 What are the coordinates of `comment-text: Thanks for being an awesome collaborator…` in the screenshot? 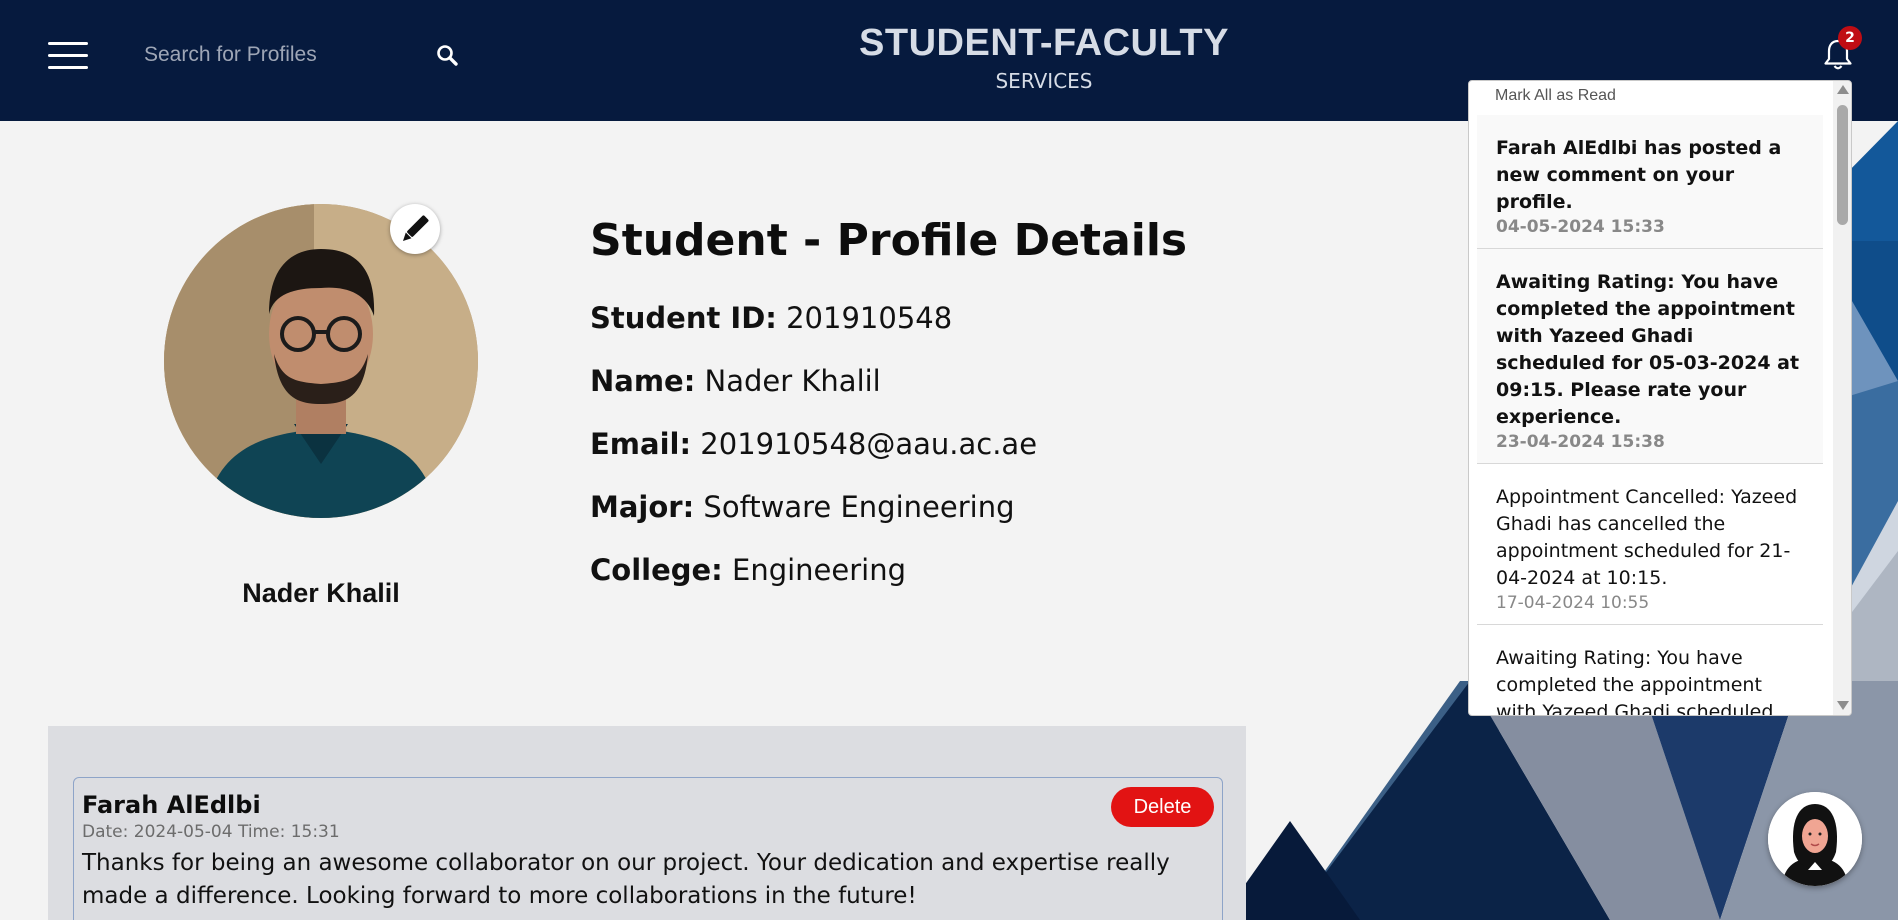 It's located at (626, 879).